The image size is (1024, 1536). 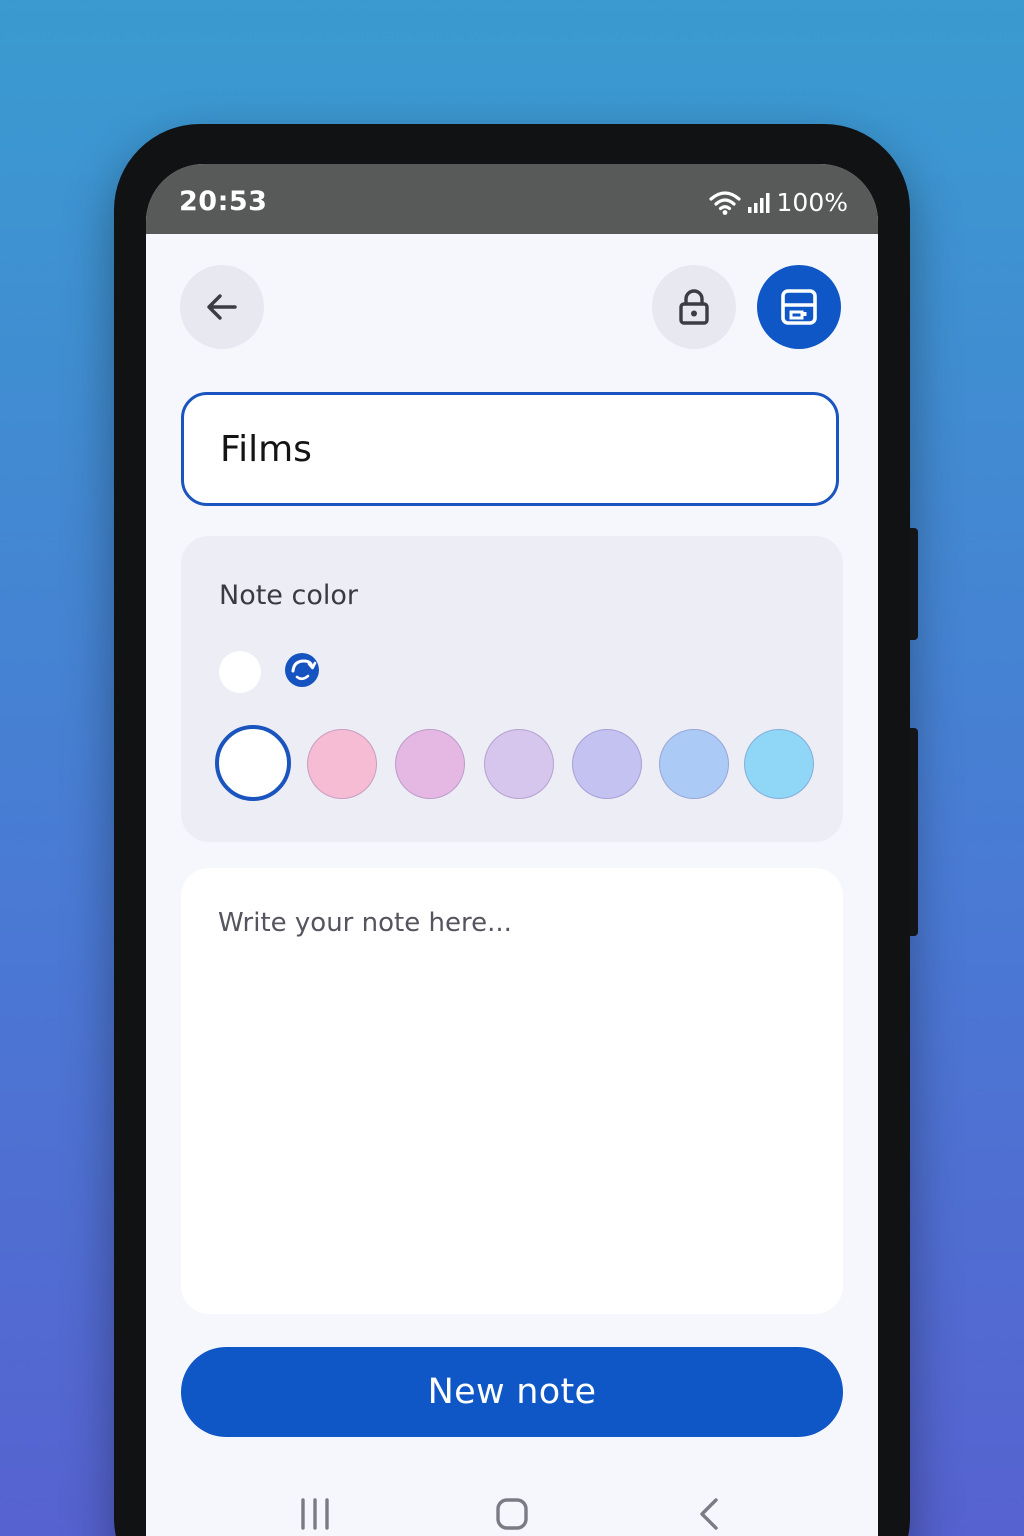 What do you see at coordinates (914, 584) in the screenshot?
I see `power-button` at bounding box center [914, 584].